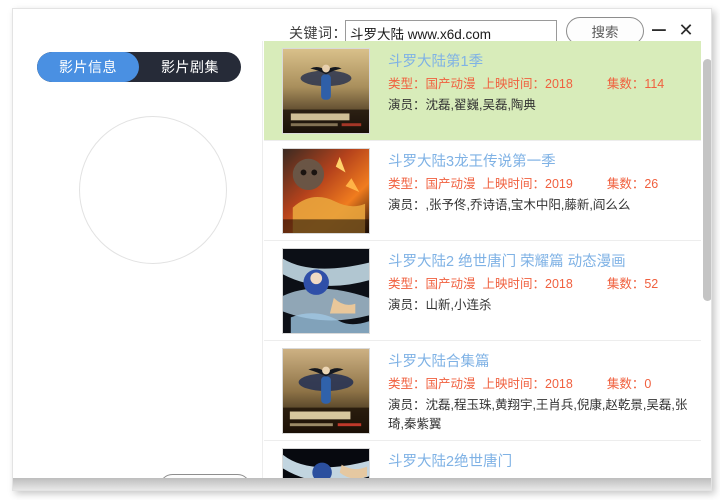  Describe the element at coordinates (539, 362) in the screenshot. I see `result-title: 斗罗大陆合集篇` at that location.